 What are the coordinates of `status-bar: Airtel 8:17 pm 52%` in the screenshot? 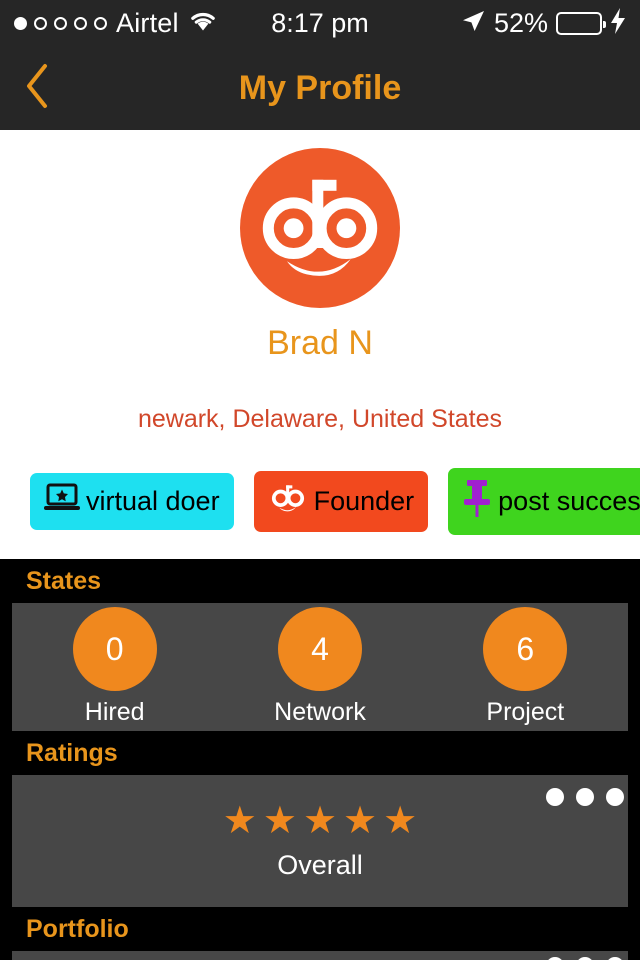 It's located at (320, 23).